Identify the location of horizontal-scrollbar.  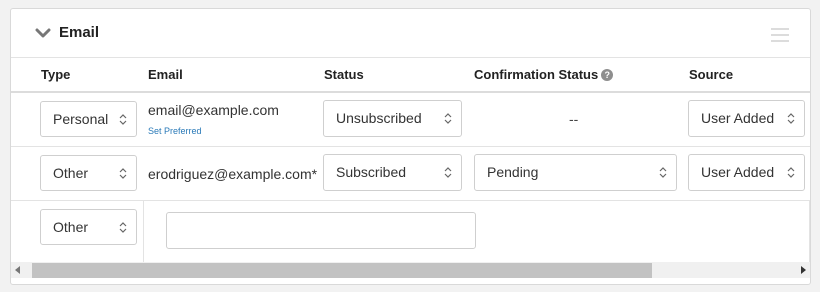
(410, 270).